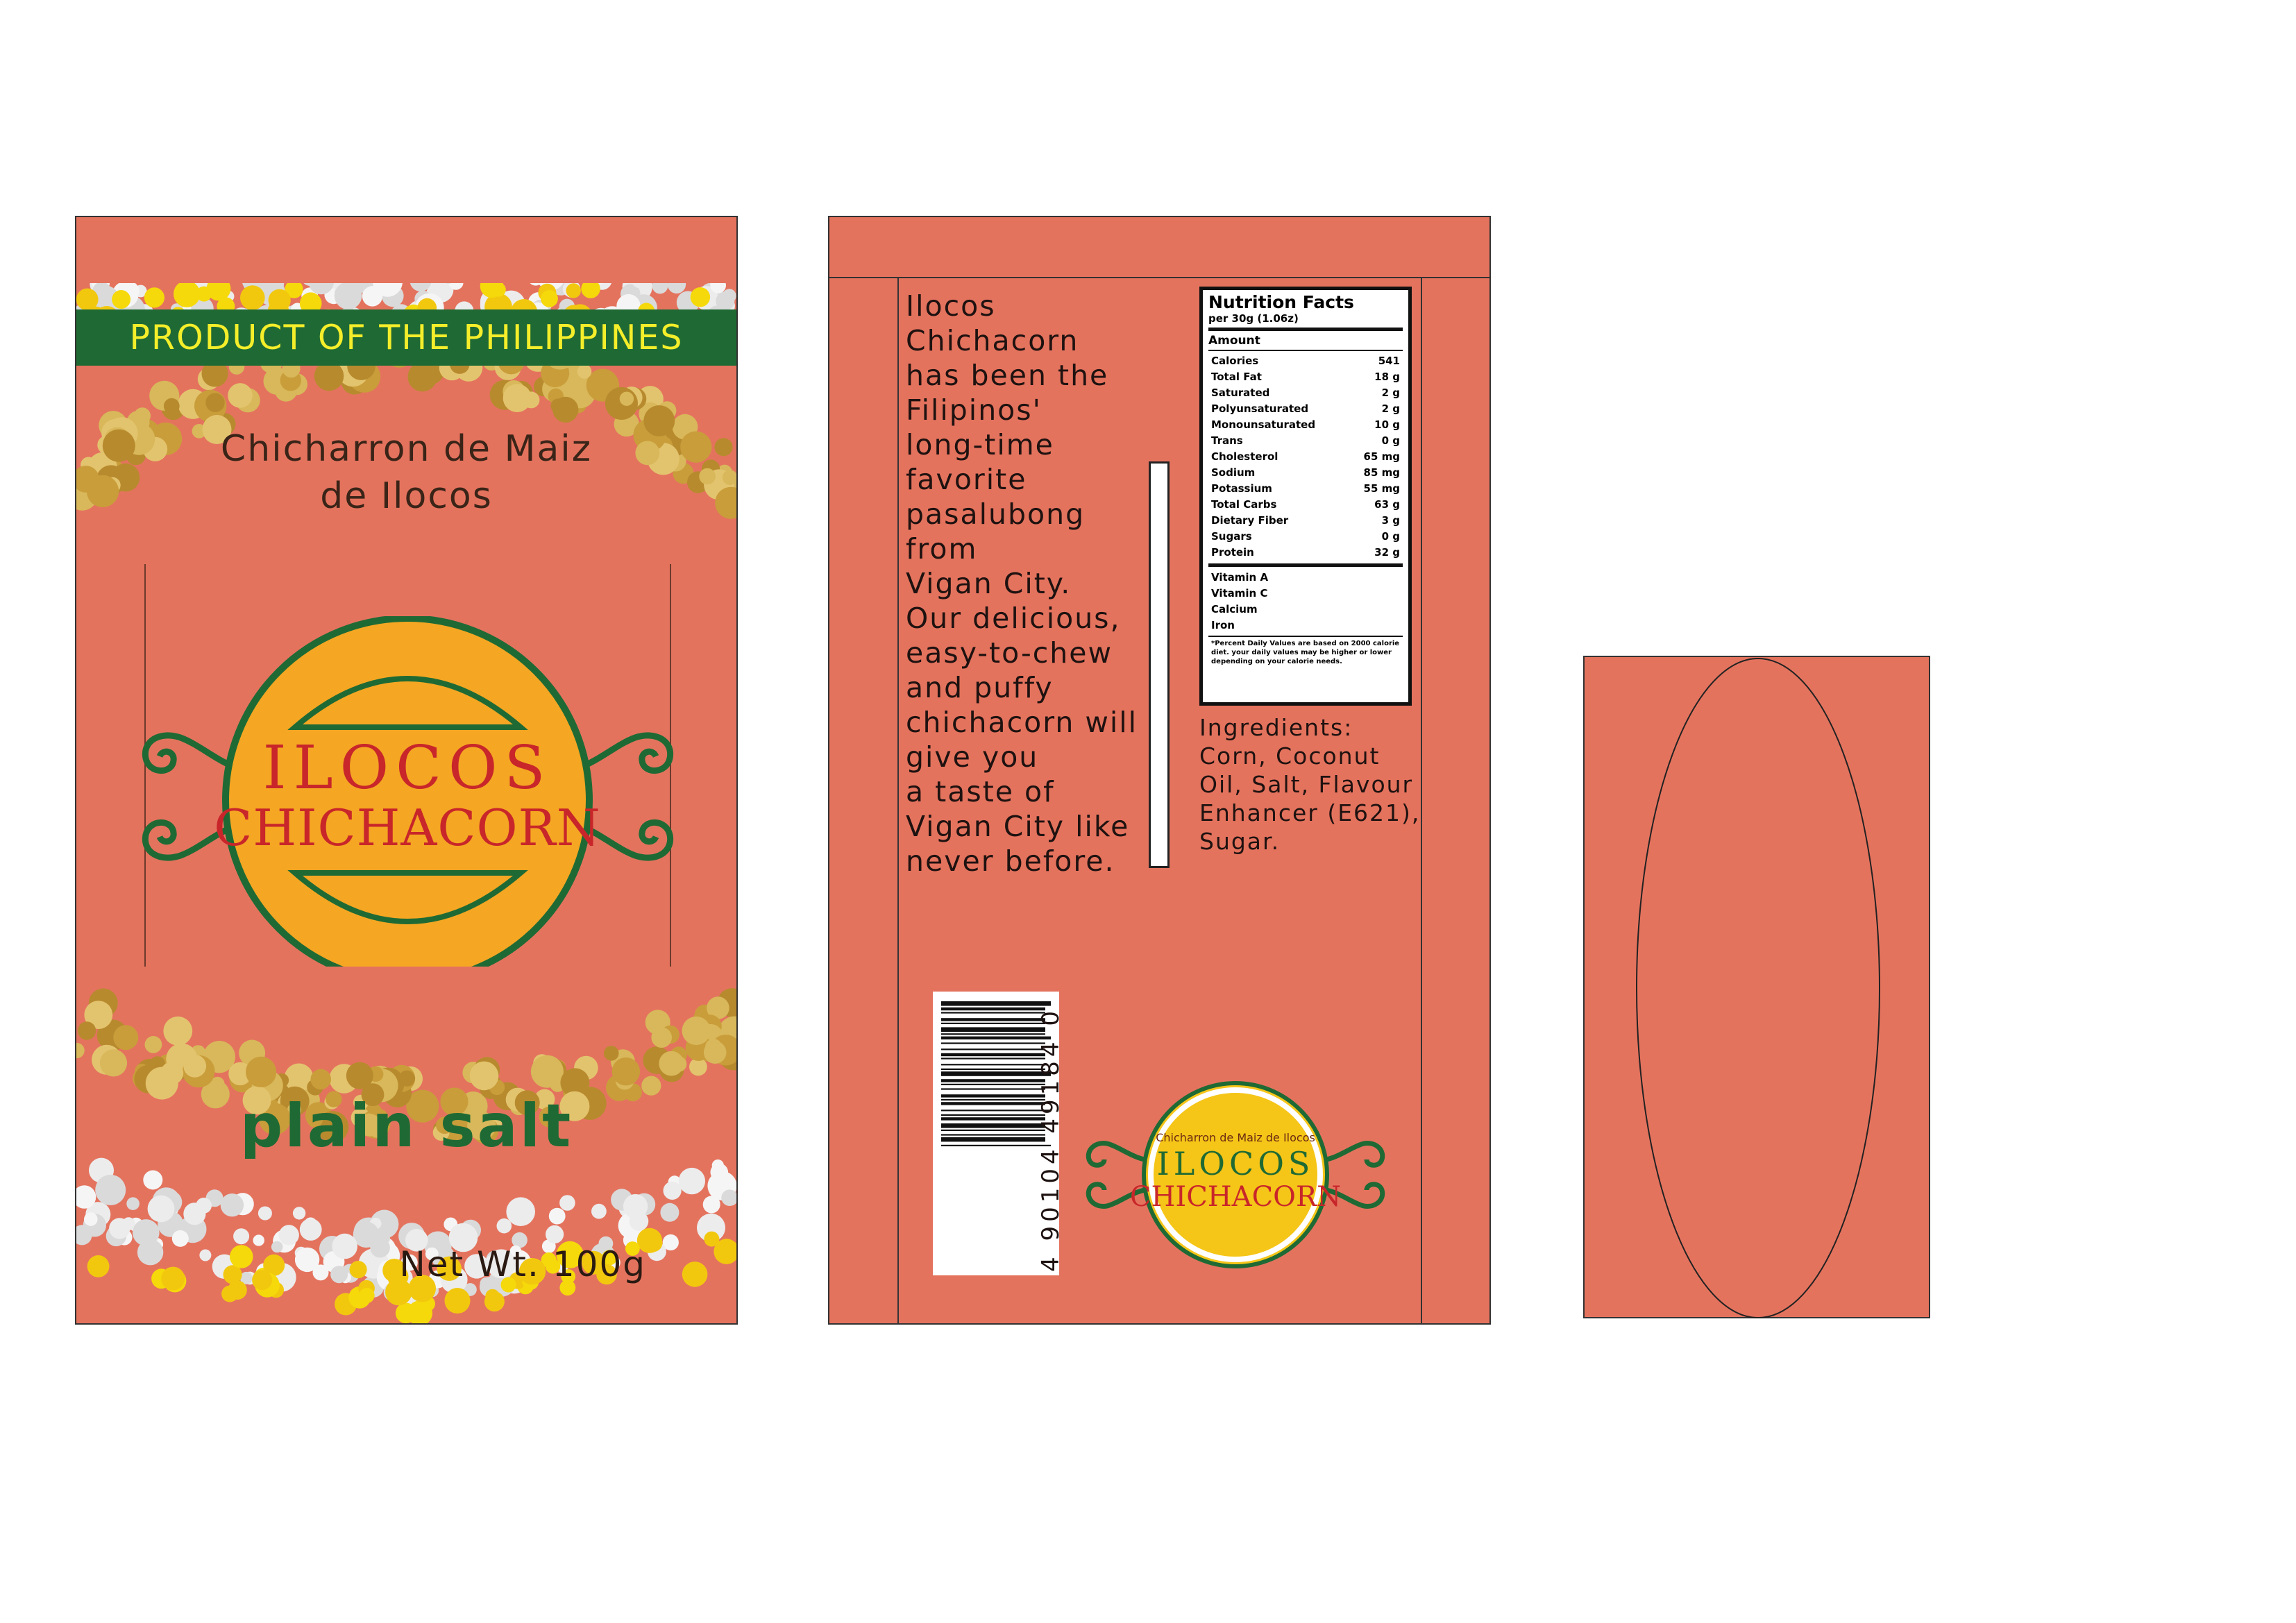  What do you see at coordinates (1223, 625) in the screenshot?
I see `vitamin-row: Iron` at bounding box center [1223, 625].